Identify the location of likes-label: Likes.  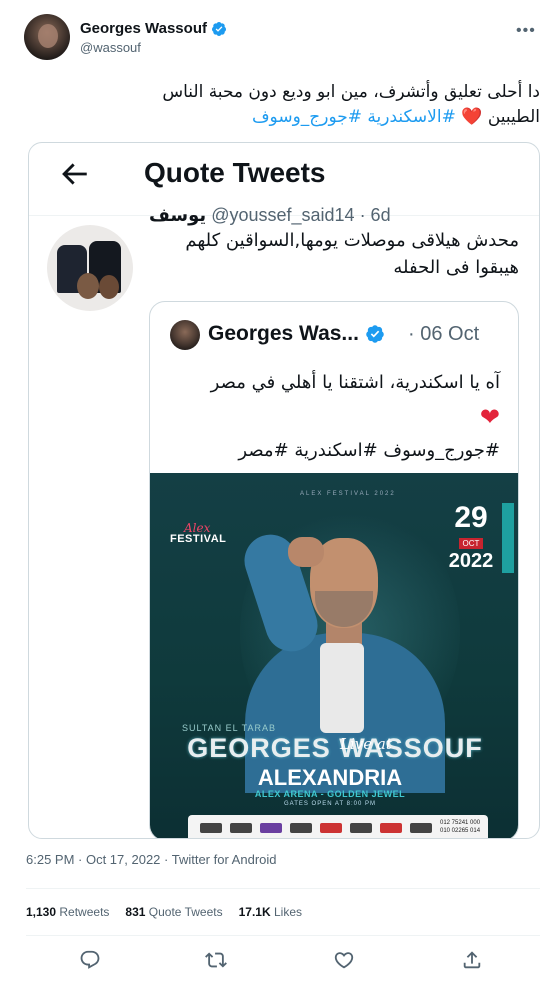
(287, 912).